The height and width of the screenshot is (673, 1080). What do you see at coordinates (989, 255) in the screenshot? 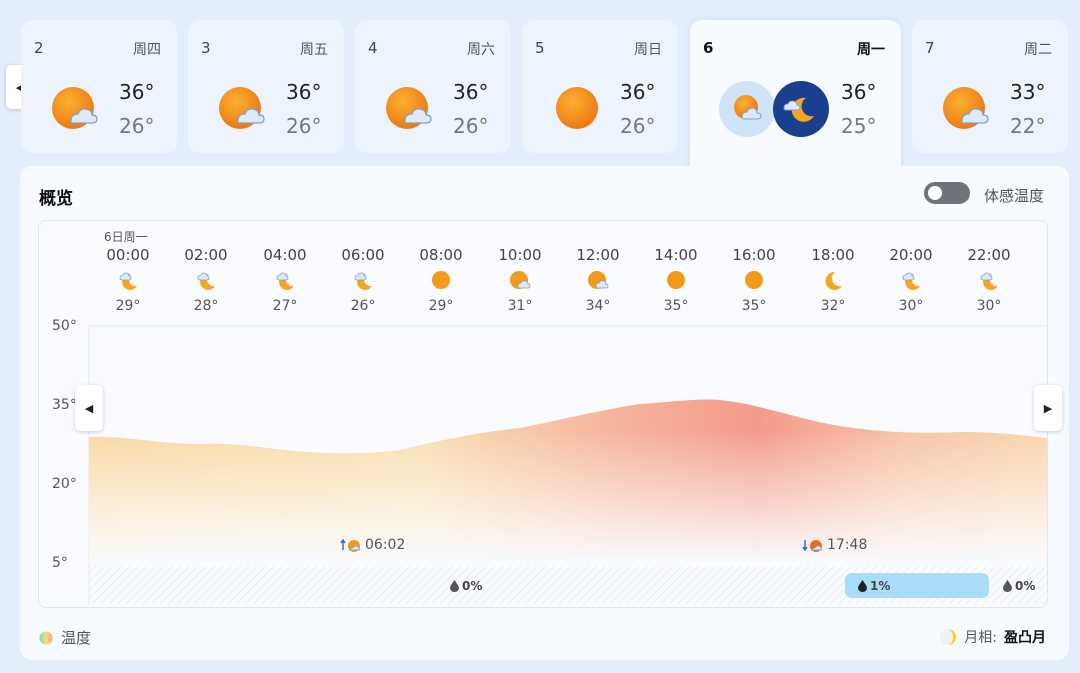
I see `hour-time: 22:00` at bounding box center [989, 255].